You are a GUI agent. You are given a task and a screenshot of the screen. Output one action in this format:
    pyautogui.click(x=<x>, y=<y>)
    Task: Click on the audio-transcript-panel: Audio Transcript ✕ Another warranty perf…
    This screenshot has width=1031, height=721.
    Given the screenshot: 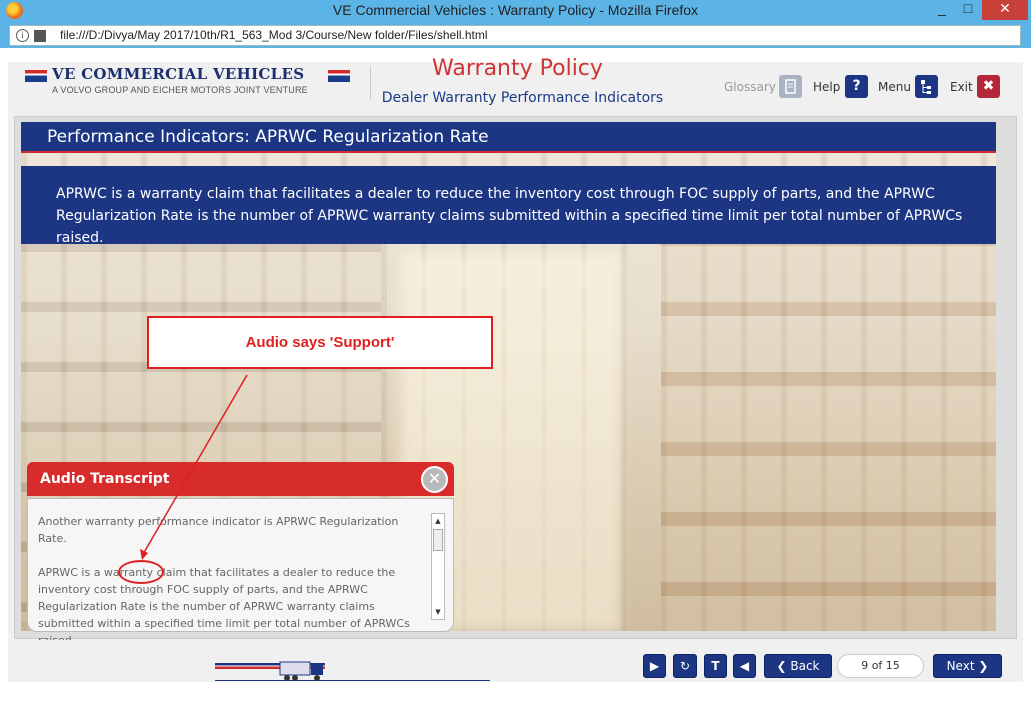 What is the action you would take?
    pyautogui.click(x=240, y=554)
    